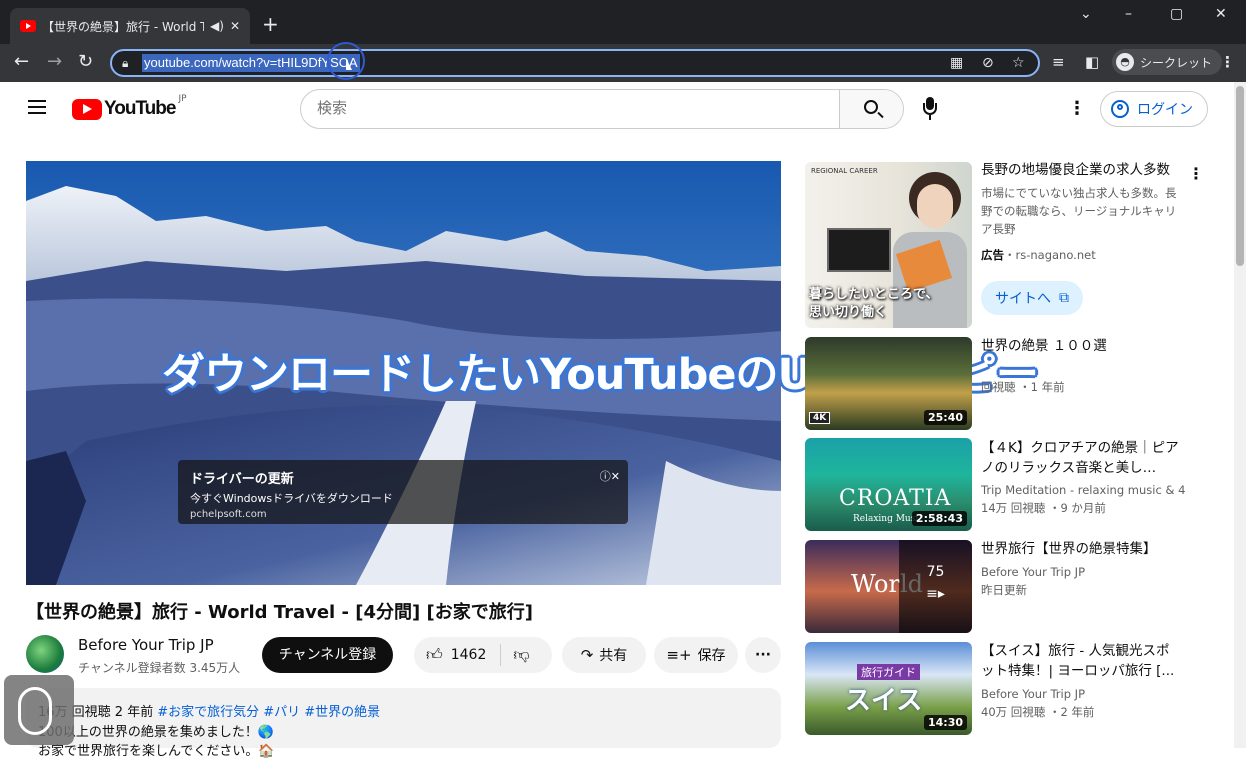  What do you see at coordinates (1058, 62) in the screenshot?
I see `reading-list-icon: ≡` at bounding box center [1058, 62].